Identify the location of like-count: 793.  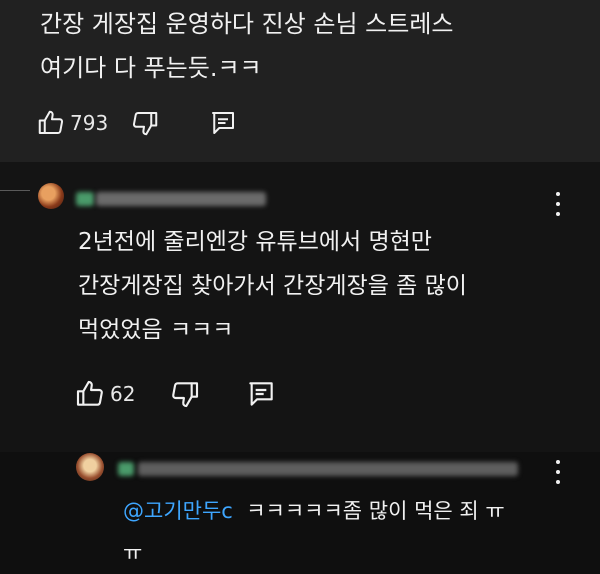
(89, 123).